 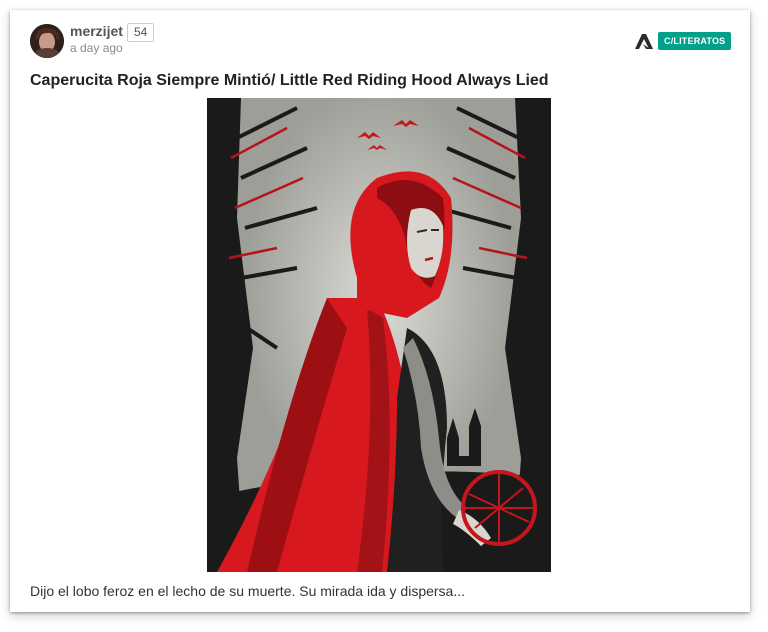 What do you see at coordinates (47, 41) in the screenshot?
I see `author-avatar` at bounding box center [47, 41].